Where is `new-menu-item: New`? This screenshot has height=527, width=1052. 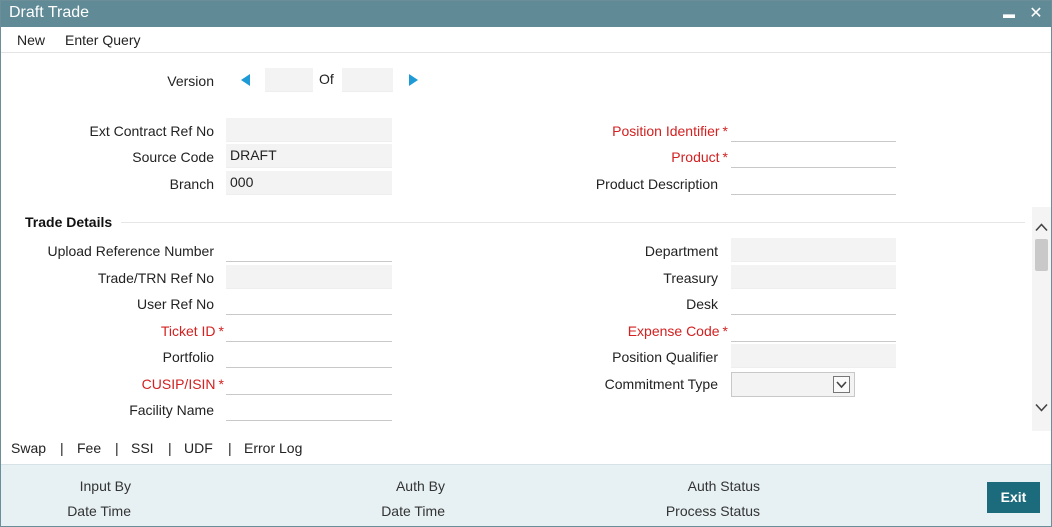
new-menu-item: New is located at coordinates (31, 40).